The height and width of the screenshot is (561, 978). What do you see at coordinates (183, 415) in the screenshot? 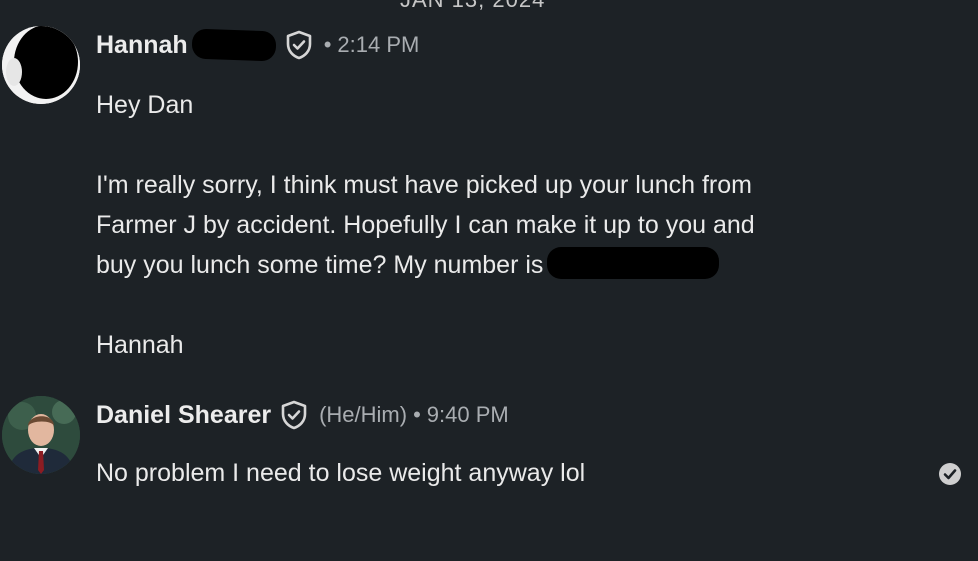
I see `sender-name: Daniel Shearer` at bounding box center [183, 415].